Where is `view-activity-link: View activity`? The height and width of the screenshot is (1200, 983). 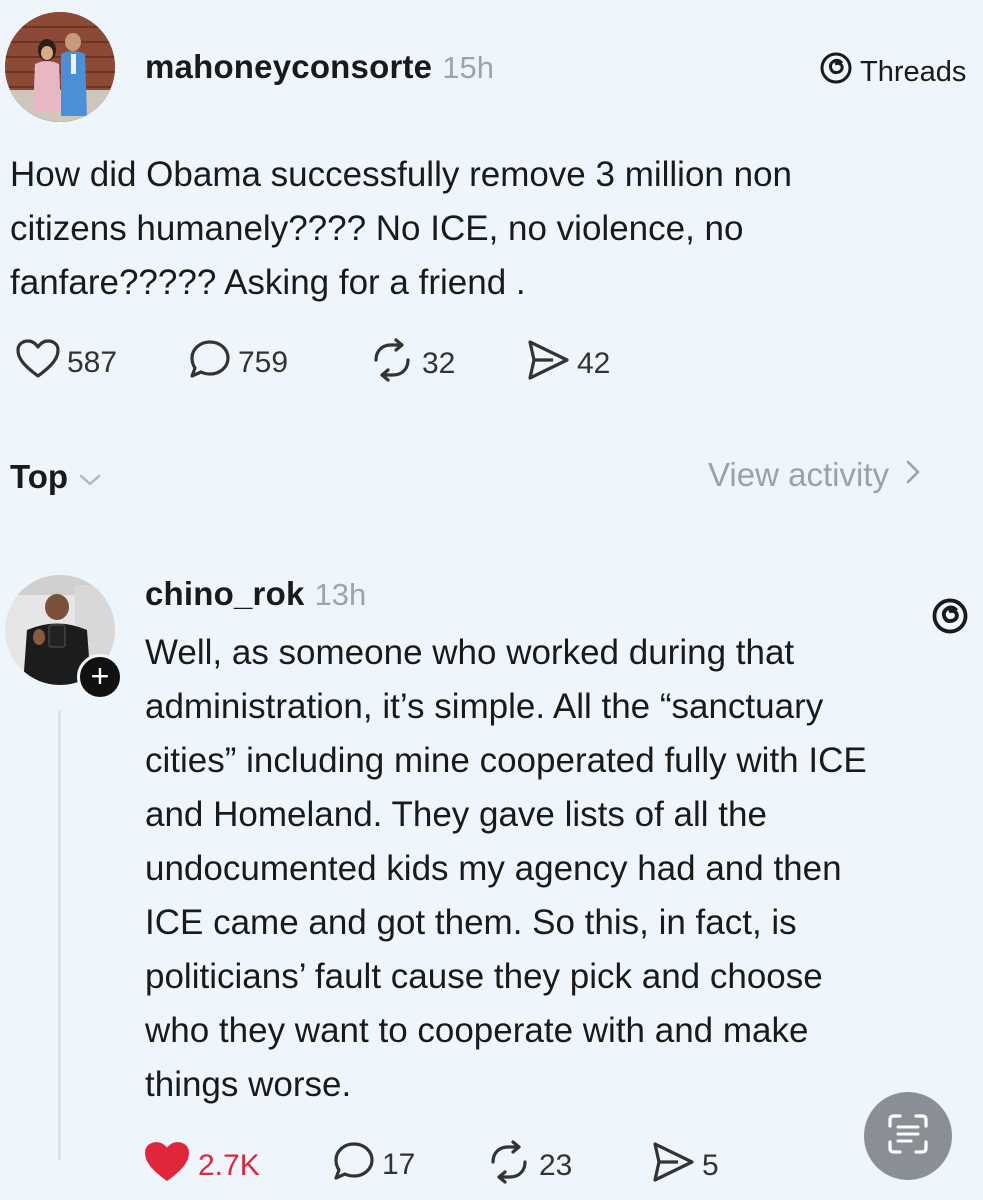 view-activity-link: View activity is located at coordinates (814, 475).